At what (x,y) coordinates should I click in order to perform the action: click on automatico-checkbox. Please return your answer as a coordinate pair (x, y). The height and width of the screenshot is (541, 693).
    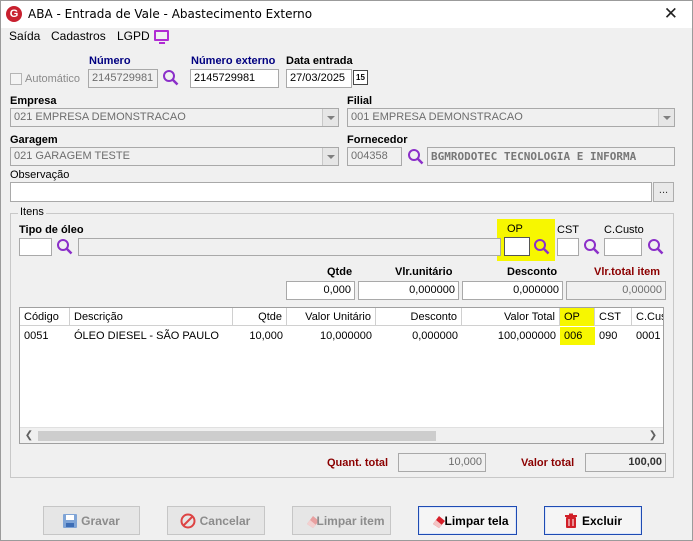
    Looking at the image, I should click on (16, 79).